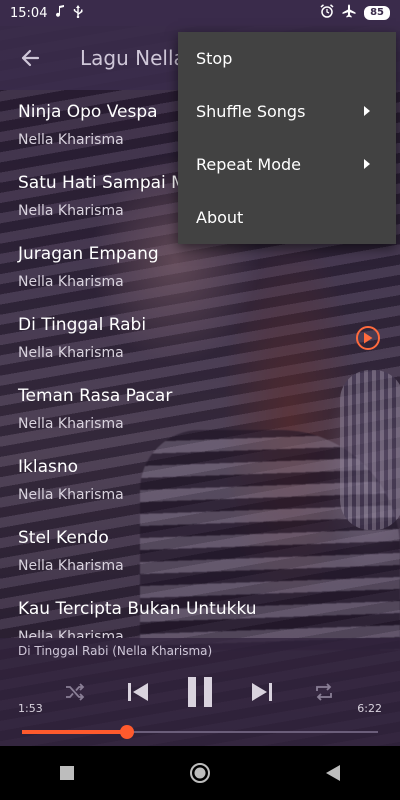  I want to click on menu-item-repeat-mode: Repeat Mode, so click(287, 164).